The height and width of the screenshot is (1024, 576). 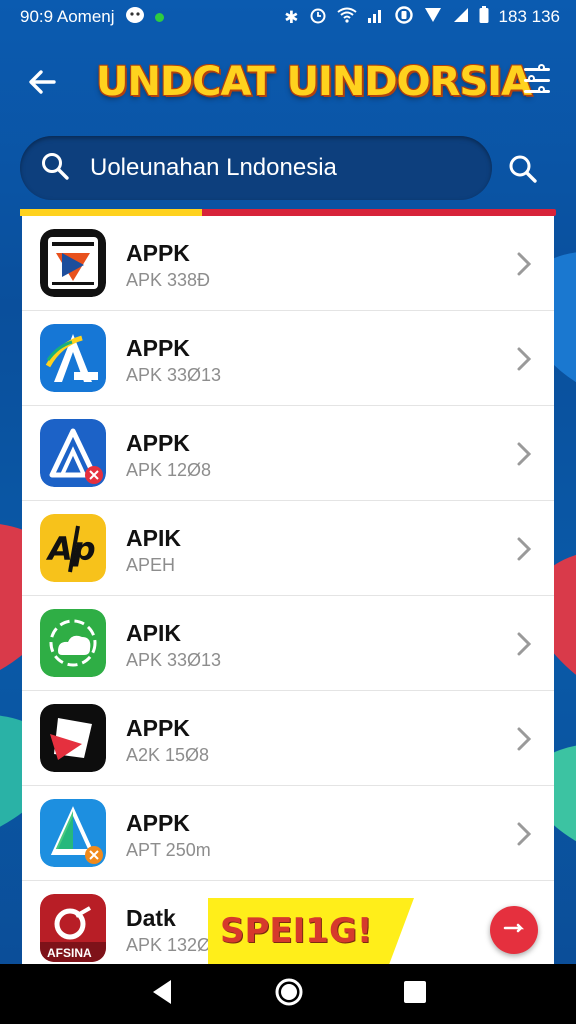 I want to click on arrow-icon, so click(x=514, y=928).